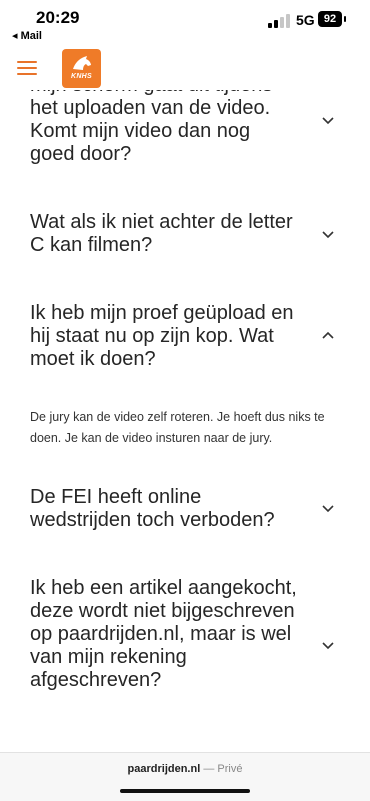 The image size is (370, 801). I want to click on menu-icon, so click(27, 68).